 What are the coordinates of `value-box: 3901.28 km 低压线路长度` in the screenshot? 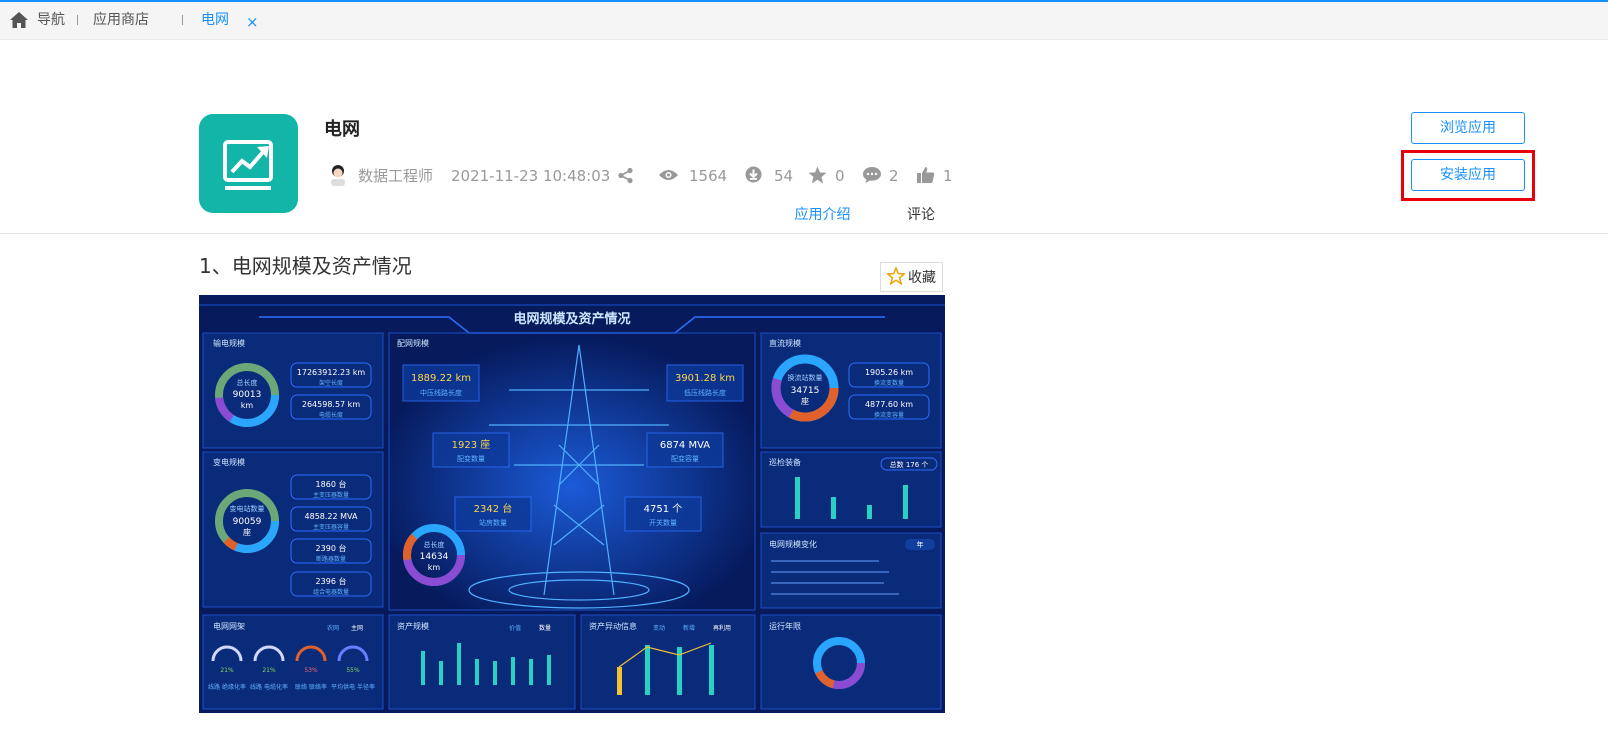 It's located at (705, 383).